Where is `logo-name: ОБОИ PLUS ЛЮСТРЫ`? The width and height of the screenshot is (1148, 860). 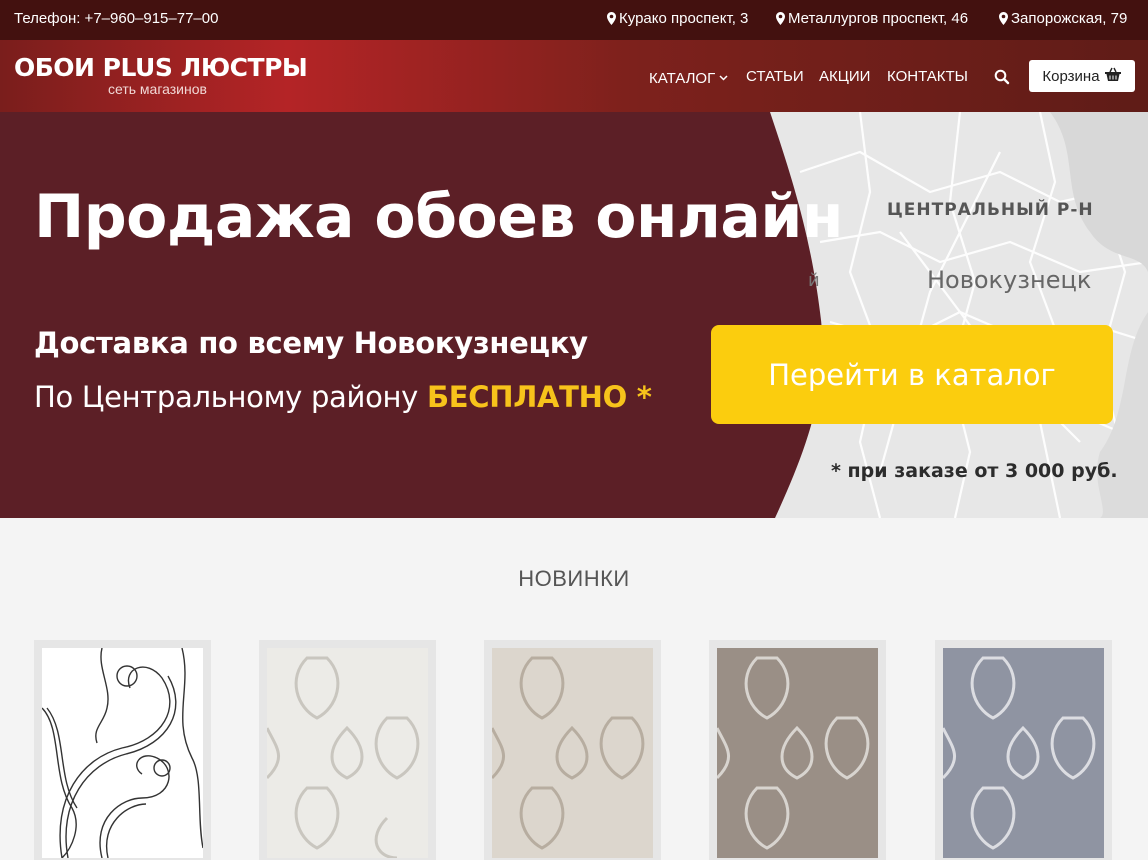
logo-name: ОБОИ PLUS ЛЮСТРЫ is located at coordinates (161, 67).